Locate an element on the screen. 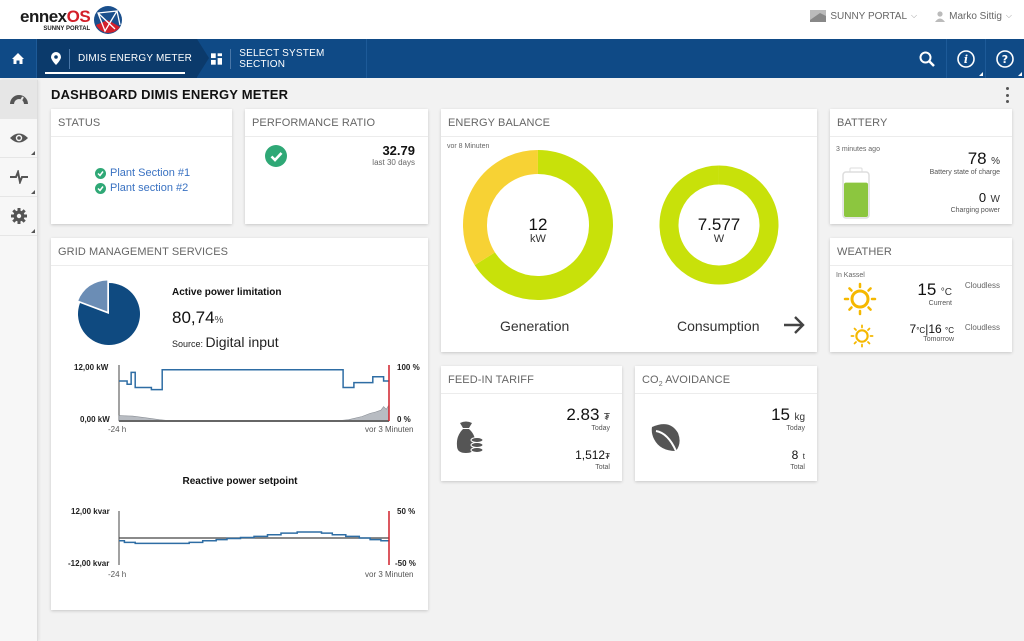 The height and width of the screenshot is (641, 1024). leaf-icon is located at coordinates (665, 438).